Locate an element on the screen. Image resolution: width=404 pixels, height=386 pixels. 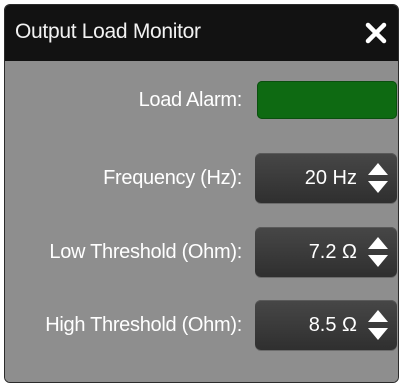
title-bar: Output Load Monitor is located at coordinates (201, 33).